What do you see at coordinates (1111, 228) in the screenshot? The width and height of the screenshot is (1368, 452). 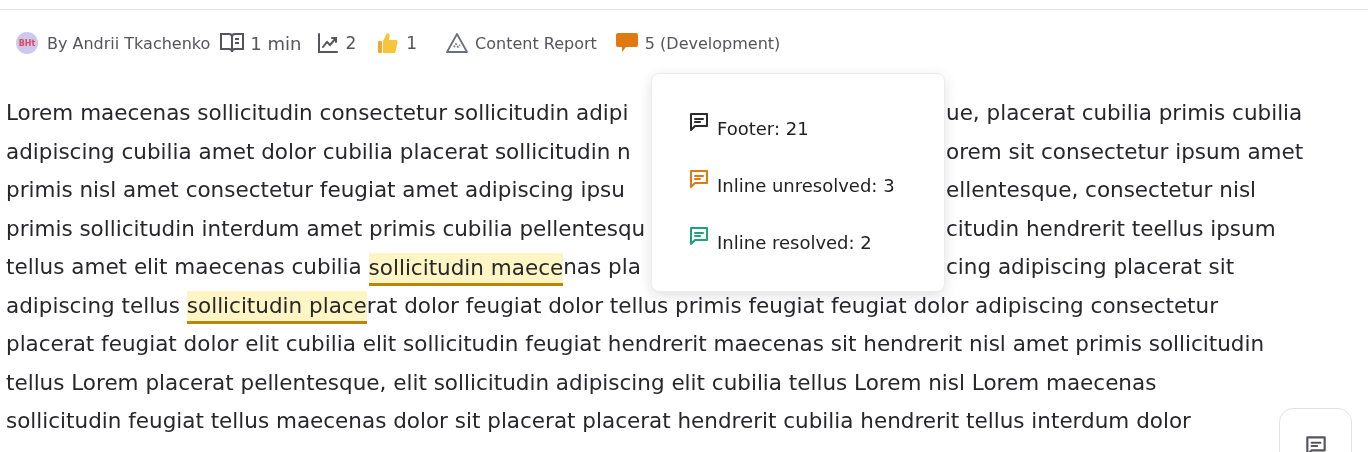 I see `body-text: citudin hendrerit teellus ipsum` at bounding box center [1111, 228].